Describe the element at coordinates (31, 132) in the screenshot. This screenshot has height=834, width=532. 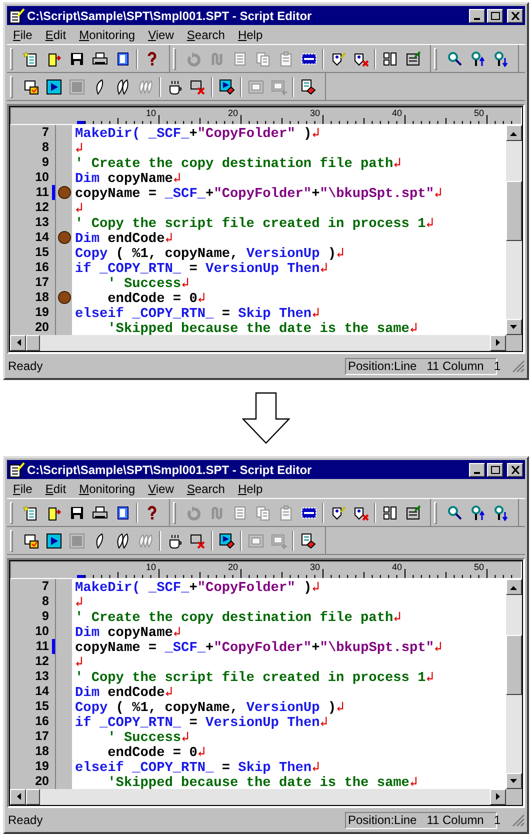
I see `line-number: 7` at that location.